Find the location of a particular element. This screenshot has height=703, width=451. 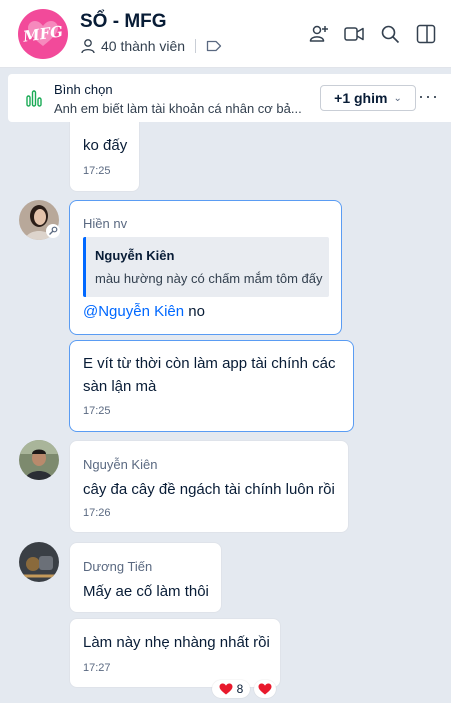

reaction-summary: 8 is located at coordinates (231, 689).